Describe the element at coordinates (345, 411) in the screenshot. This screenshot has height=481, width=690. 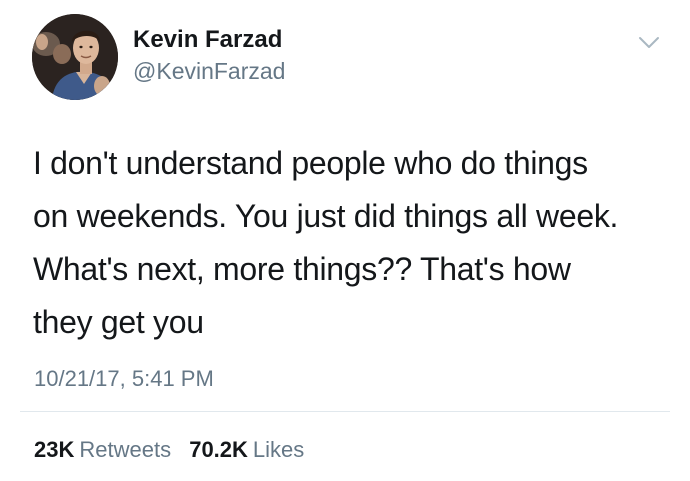
I see `divider` at that location.